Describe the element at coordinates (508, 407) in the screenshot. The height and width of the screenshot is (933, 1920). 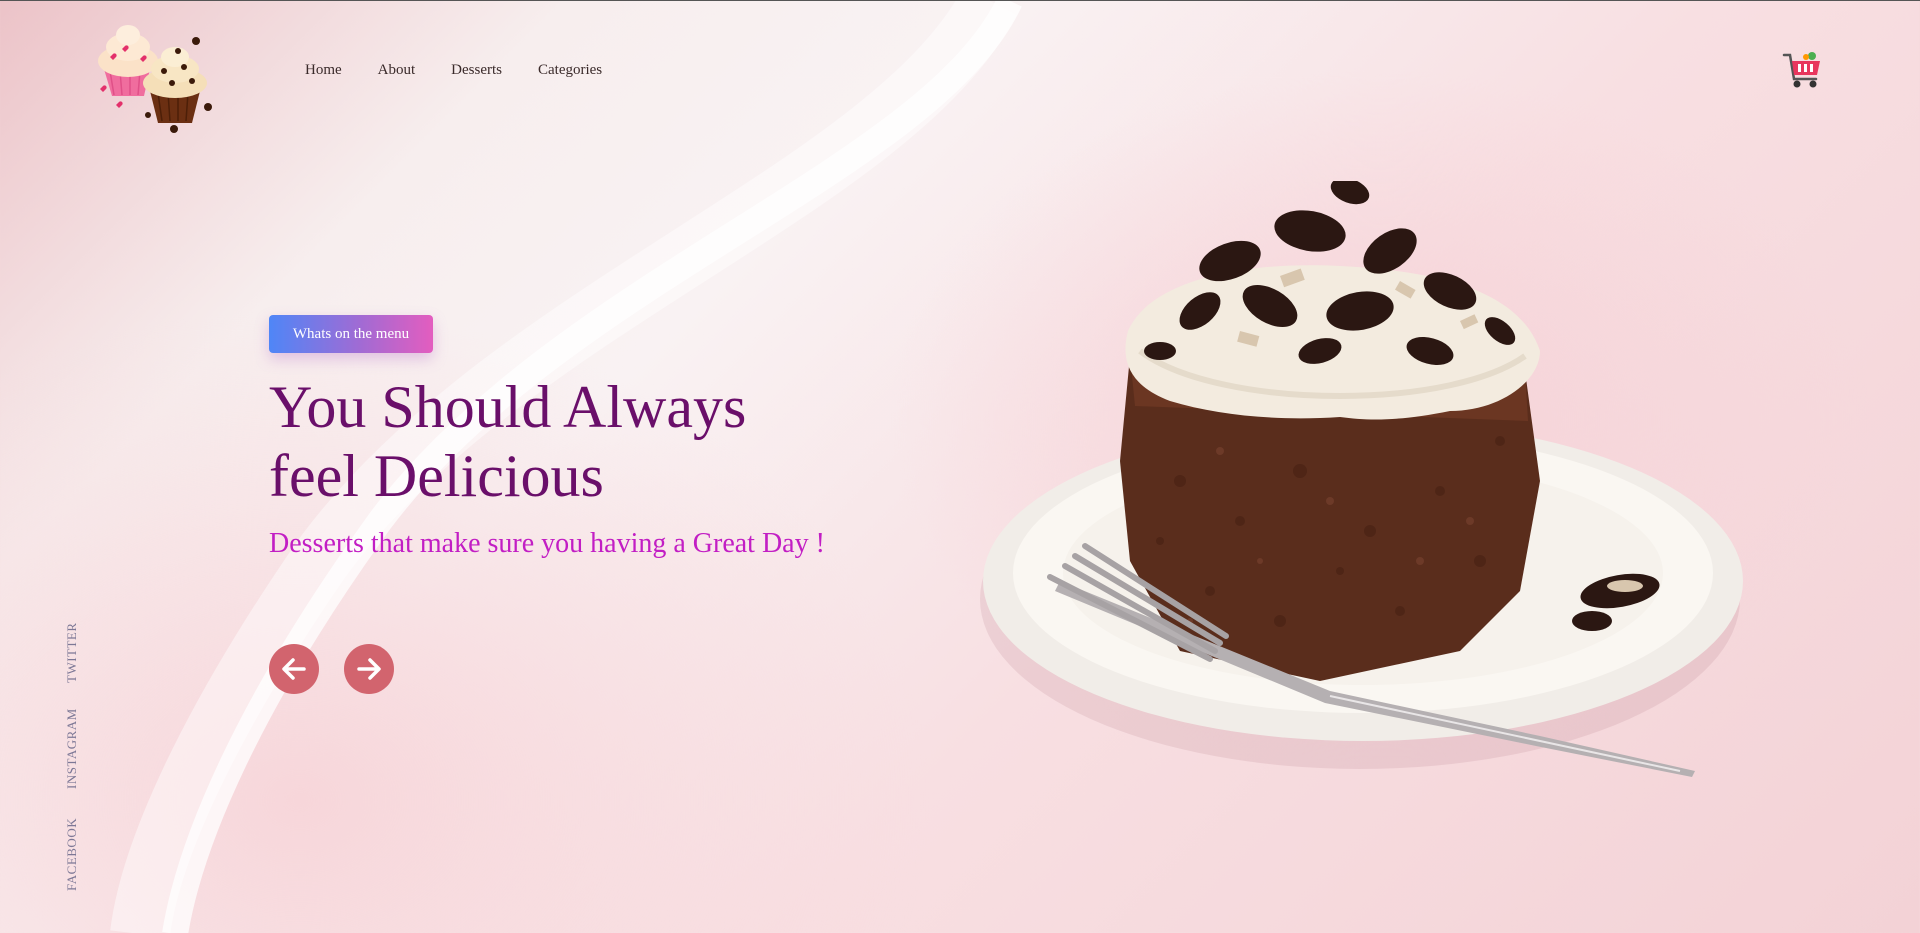
I see `hero-title-line1: You Should Always` at that location.